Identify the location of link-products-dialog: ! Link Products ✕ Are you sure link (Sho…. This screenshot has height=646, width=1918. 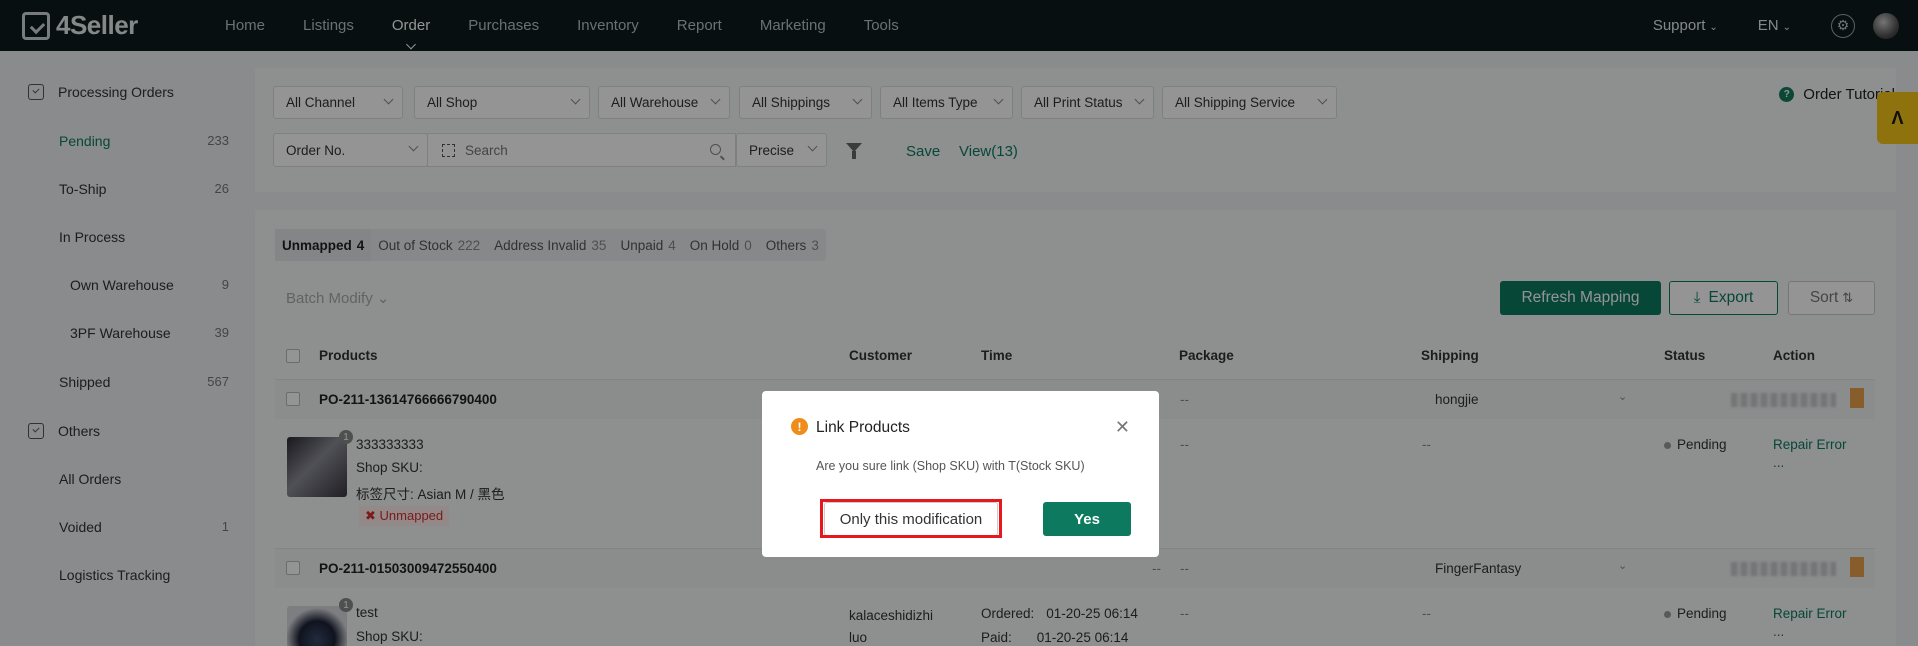
(960, 474).